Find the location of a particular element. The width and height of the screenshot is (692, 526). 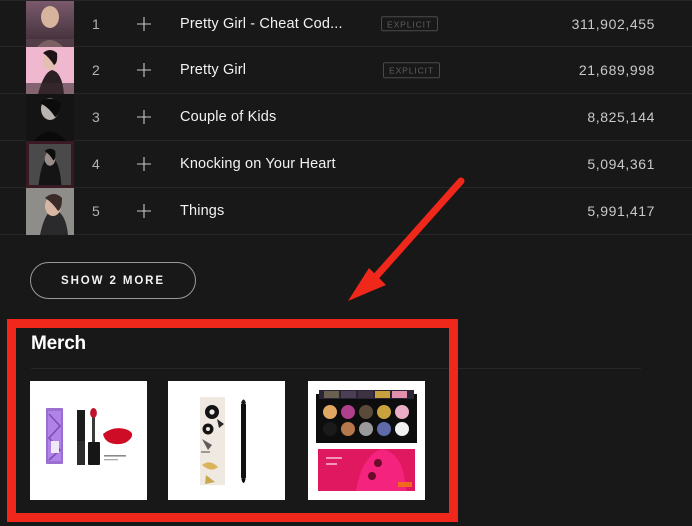

table-row: 4 Knocking on Your Heart 5,094,361 is located at coordinates (346, 164).